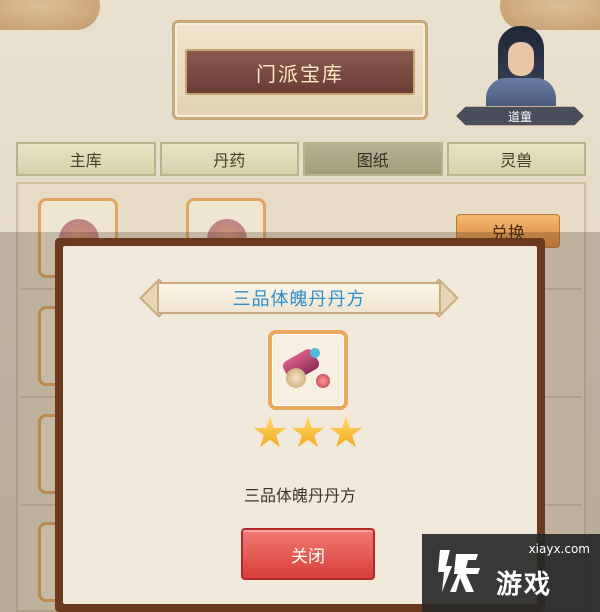 The height and width of the screenshot is (612, 600). What do you see at coordinates (308, 370) in the screenshot?
I see `item-icon-frame` at bounding box center [308, 370].